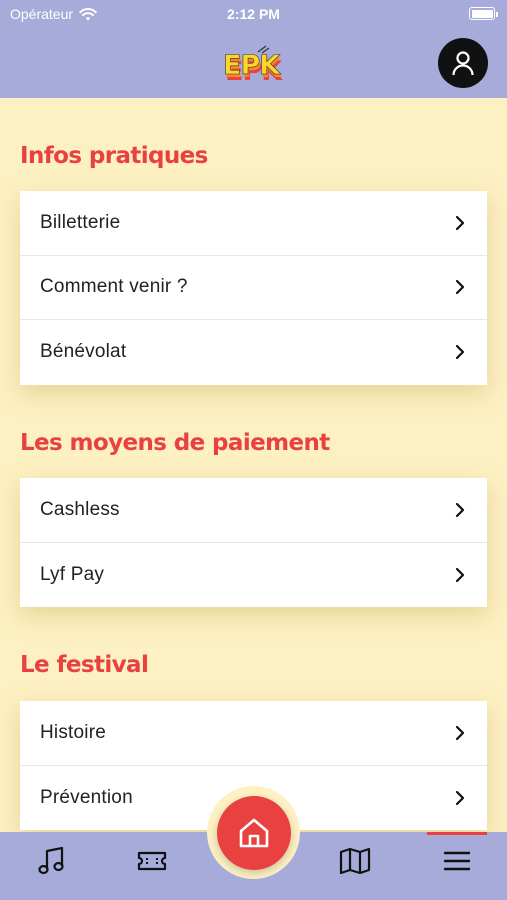 The height and width of the screenshot is (900, 507). I want to click on tab-map, so click(355, 861).